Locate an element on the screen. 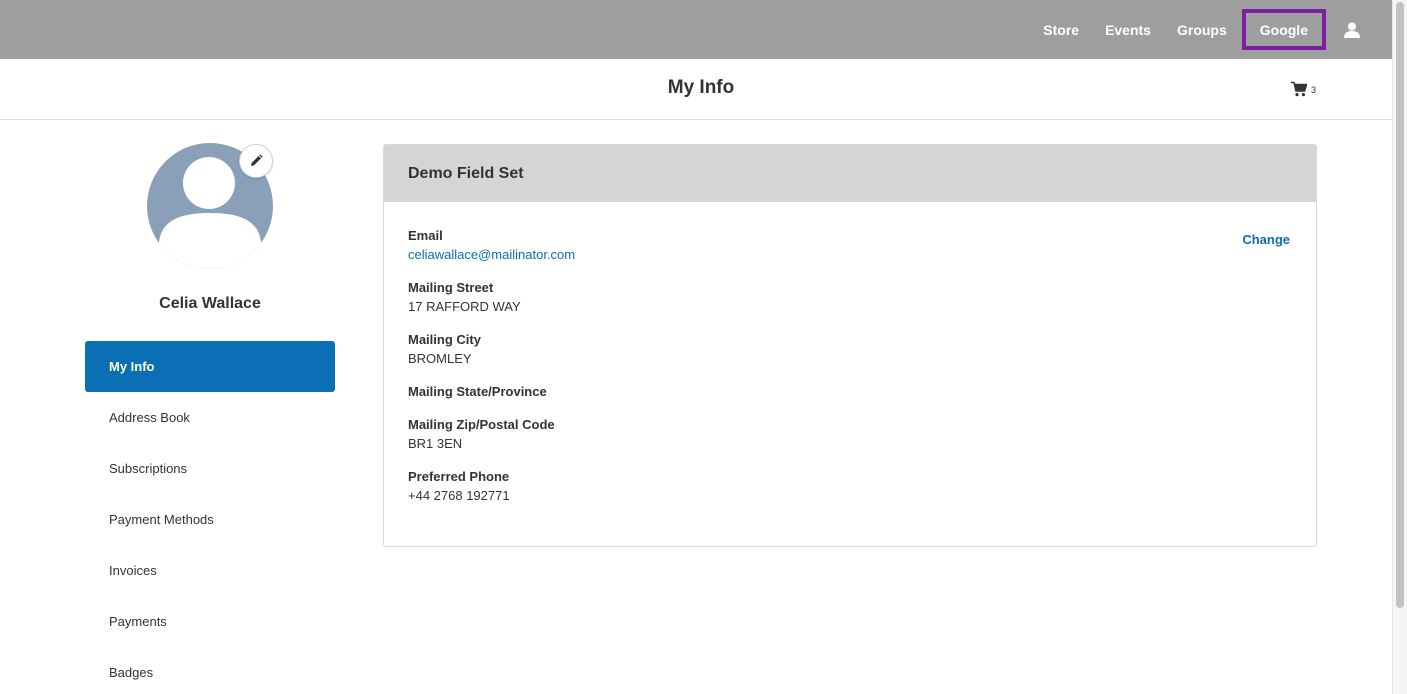 The image size is (1407, 694). vertical-scrollbar is located at coordinates (1399, 347).